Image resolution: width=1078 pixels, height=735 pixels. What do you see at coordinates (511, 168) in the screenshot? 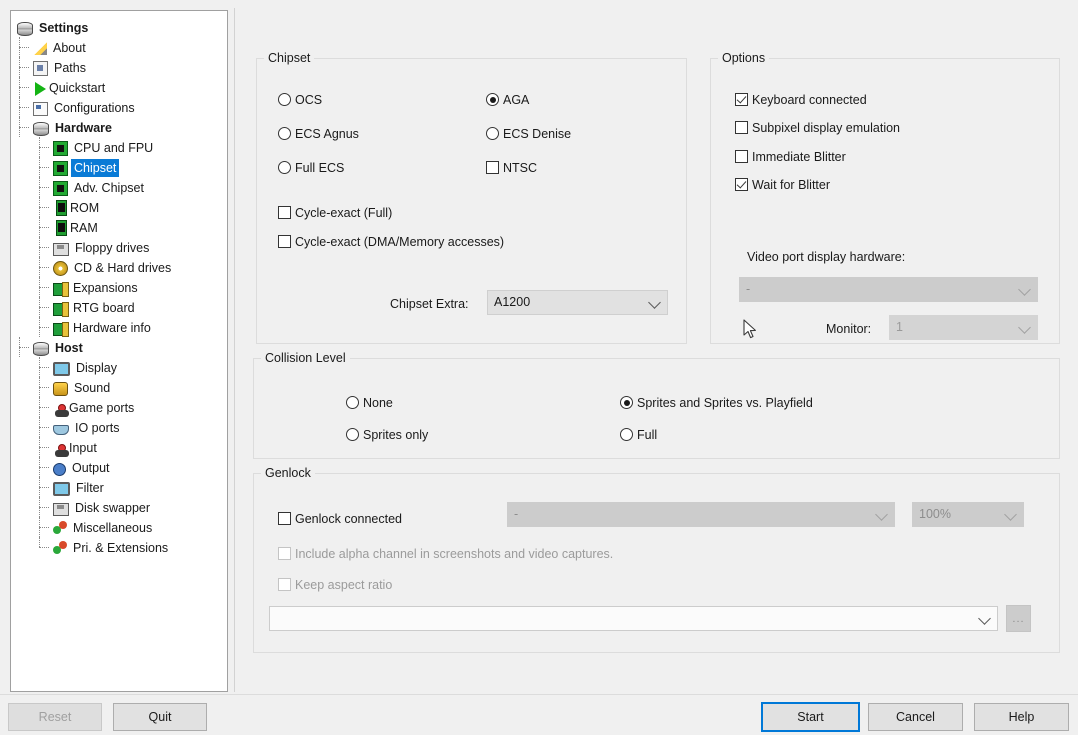
I see `checkbox-ntsc: NTSC` at bounding box center [511, 168].